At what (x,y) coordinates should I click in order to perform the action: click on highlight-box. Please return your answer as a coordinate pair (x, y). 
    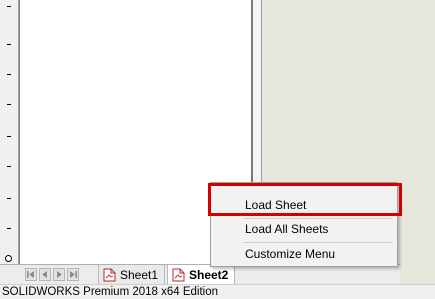
    Looking at the image, I should click on (305, 199).